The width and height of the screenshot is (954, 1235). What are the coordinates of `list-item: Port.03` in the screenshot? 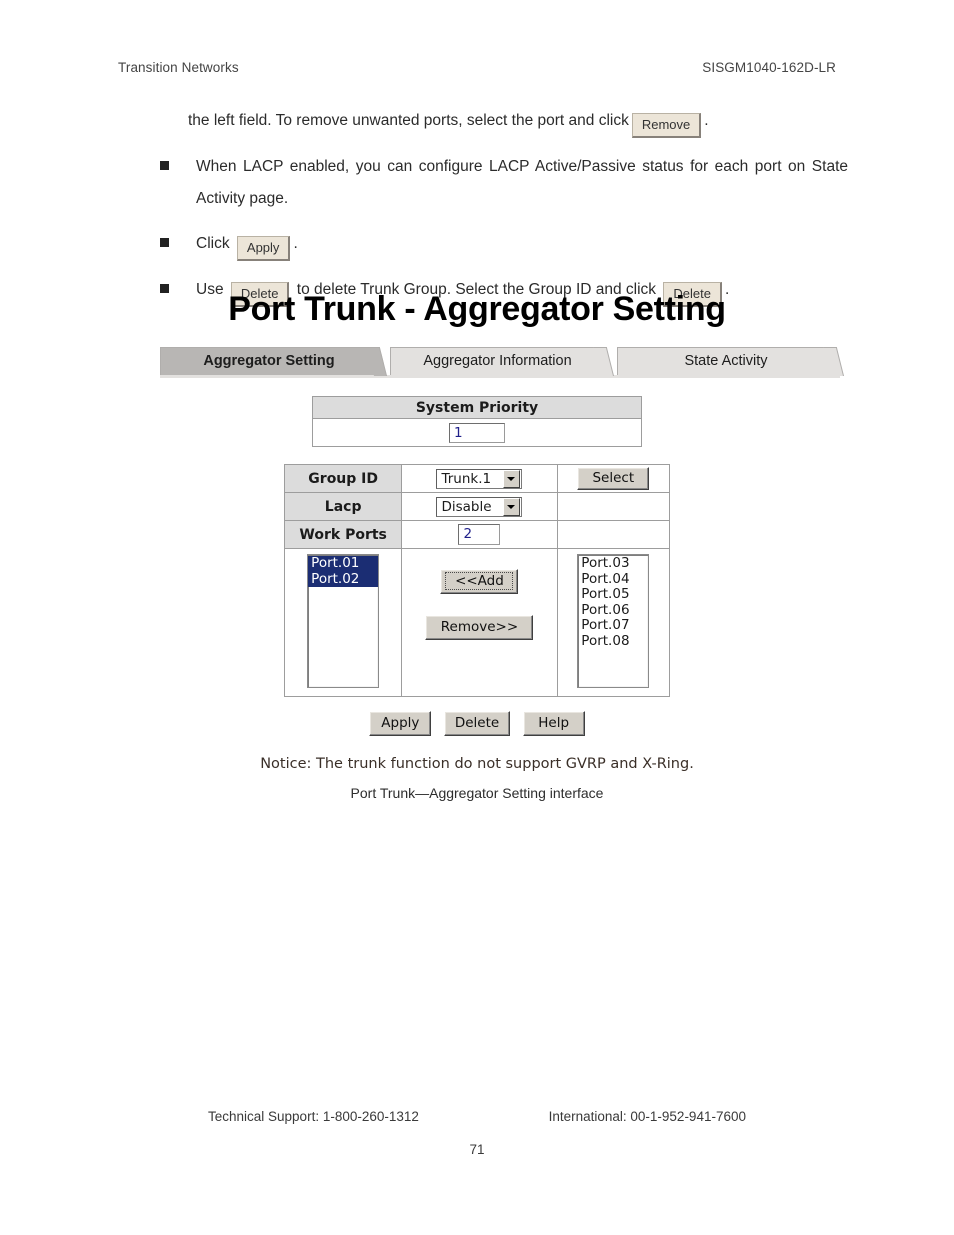 It's located at (613, 563).